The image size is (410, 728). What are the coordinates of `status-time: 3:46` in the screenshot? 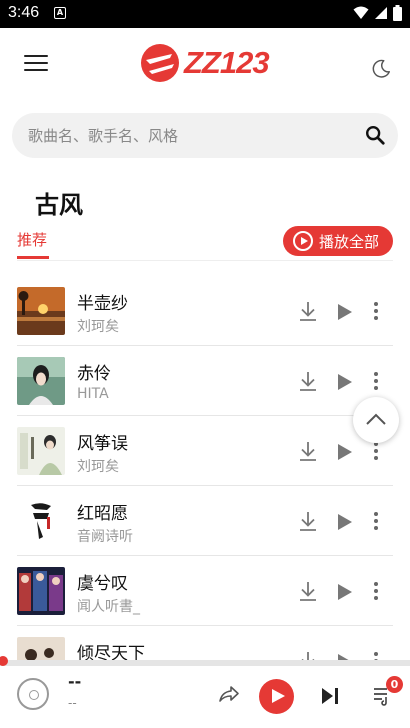 It's located at (24, 12).